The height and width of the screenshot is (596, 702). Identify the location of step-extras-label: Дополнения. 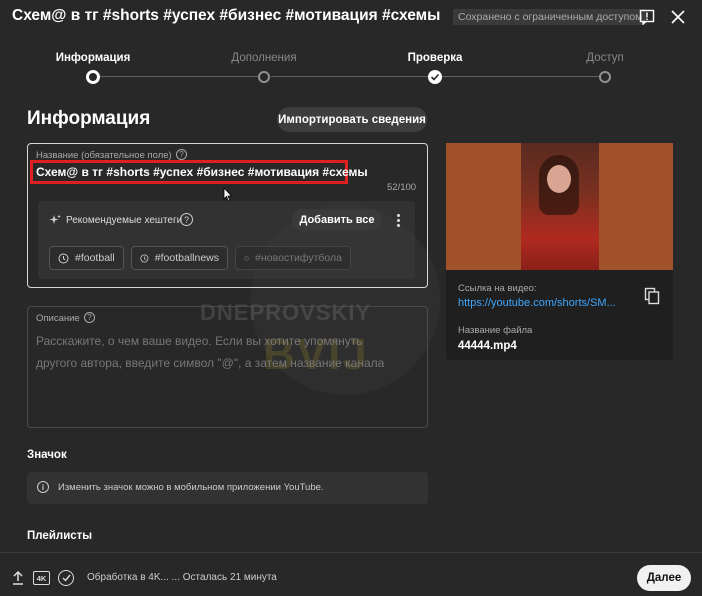
(264, 58).